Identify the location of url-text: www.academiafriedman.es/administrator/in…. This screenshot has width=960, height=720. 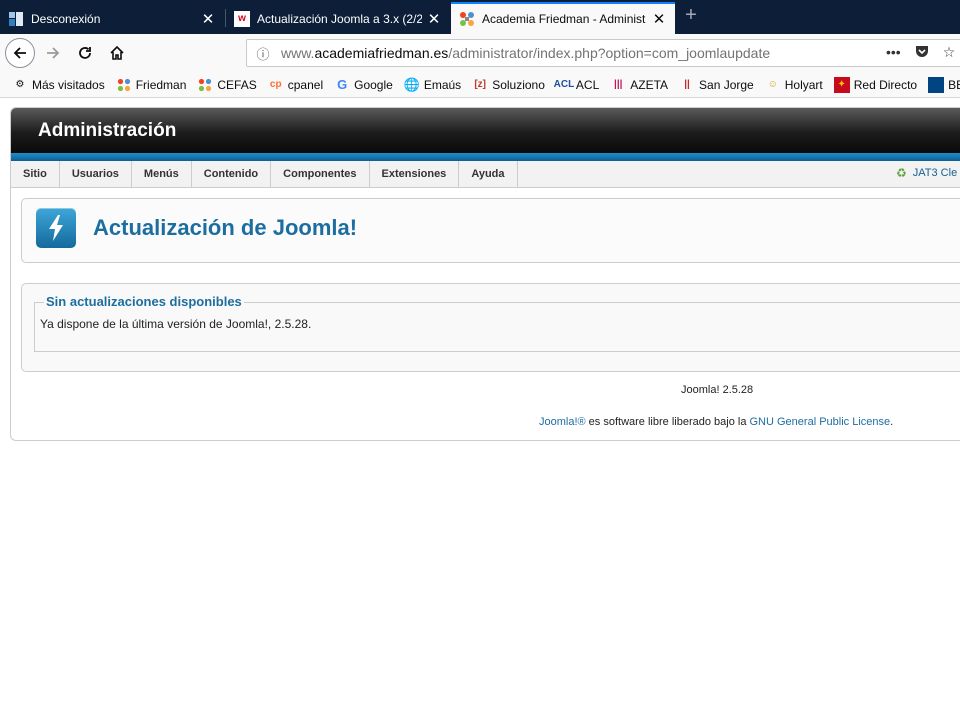
(526, 53).